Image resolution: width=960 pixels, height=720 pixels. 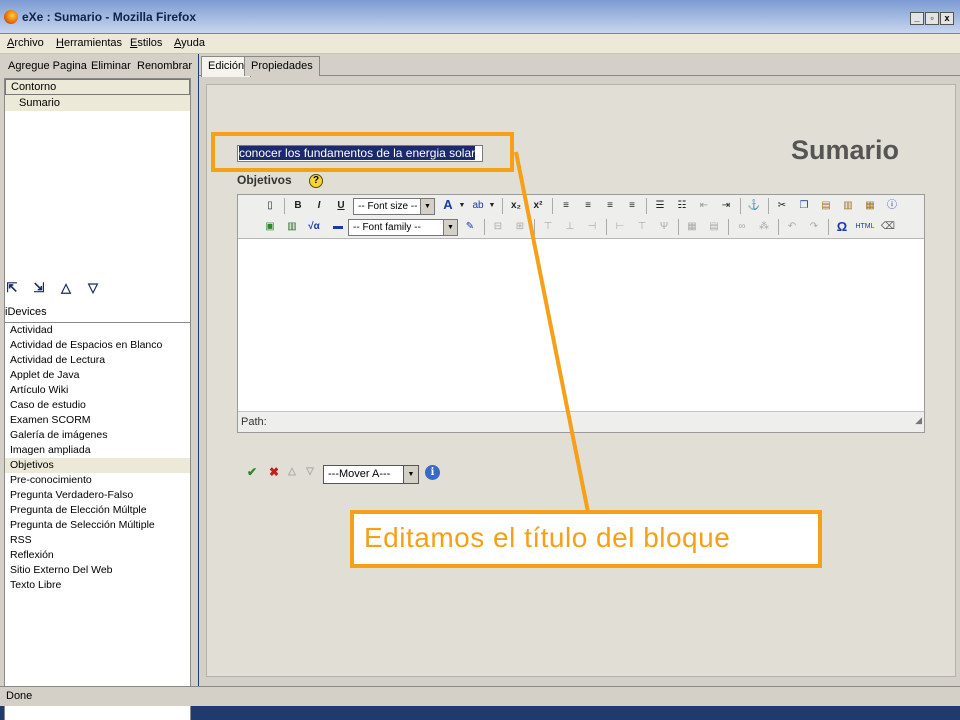 I want to click on new-document-icon: ▯, so click(x=270, y=206).